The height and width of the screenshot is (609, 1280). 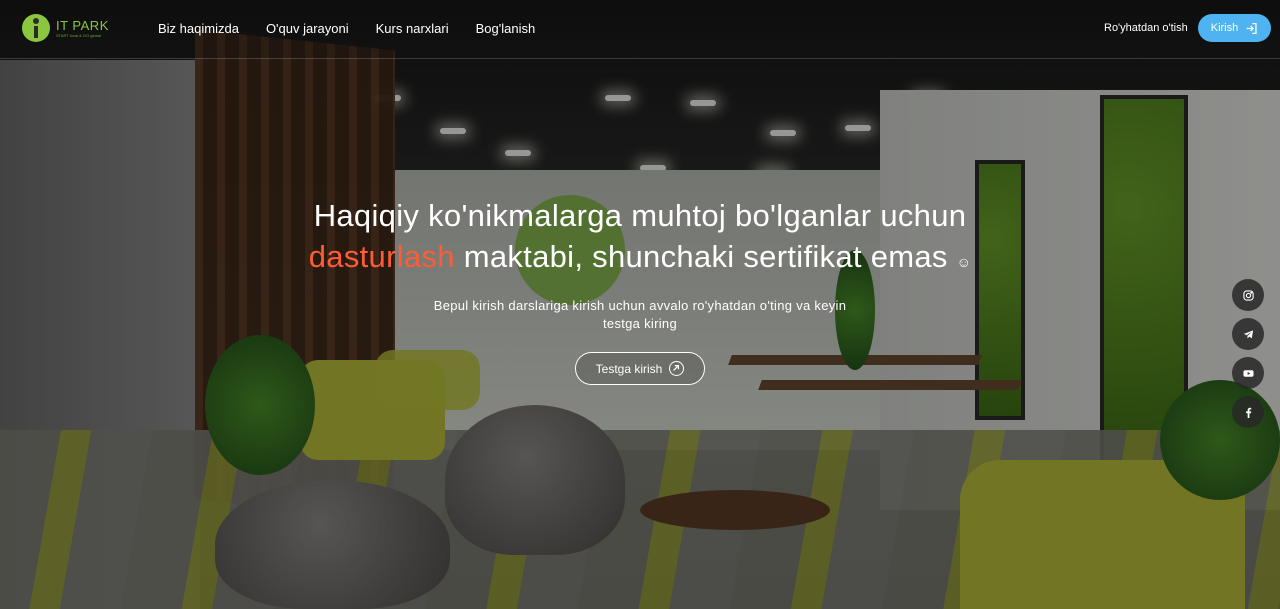 What do you see at coordinates (1248, 353) in the screenshot?
I see `social-links` at bounding box center [1248, 353].